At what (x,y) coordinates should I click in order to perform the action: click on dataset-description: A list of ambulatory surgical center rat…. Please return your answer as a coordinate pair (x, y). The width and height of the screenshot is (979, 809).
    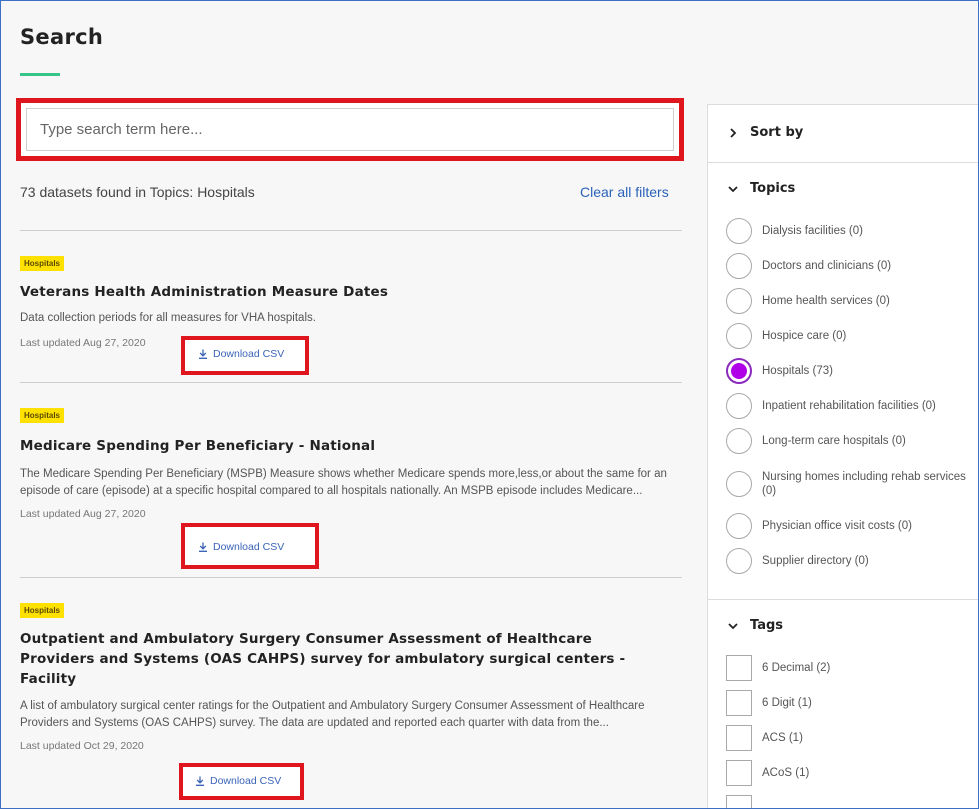
    Looking at the image, I should click on (332, 714).